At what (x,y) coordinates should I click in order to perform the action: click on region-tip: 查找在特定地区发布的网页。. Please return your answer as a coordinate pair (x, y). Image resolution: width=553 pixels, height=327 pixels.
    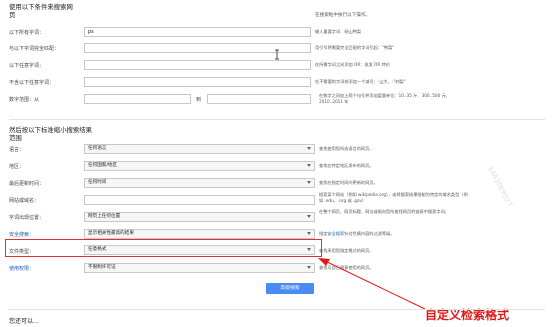
    Looking at the image, I should click on (346, 165).